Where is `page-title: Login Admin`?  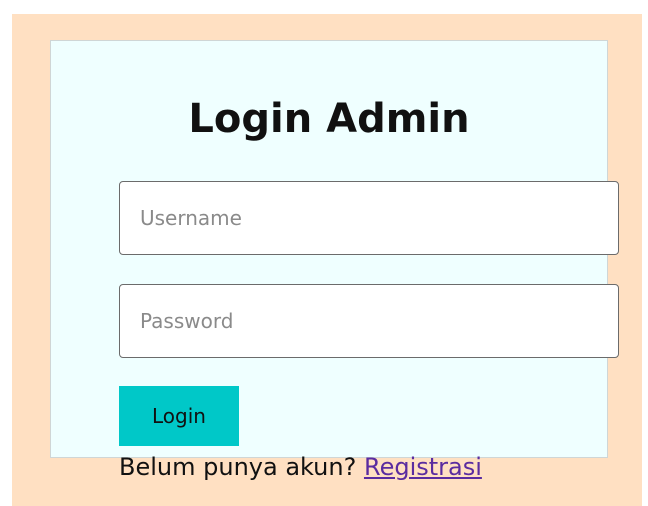
page-title: Login Admin is located at coordinates (329, 119).